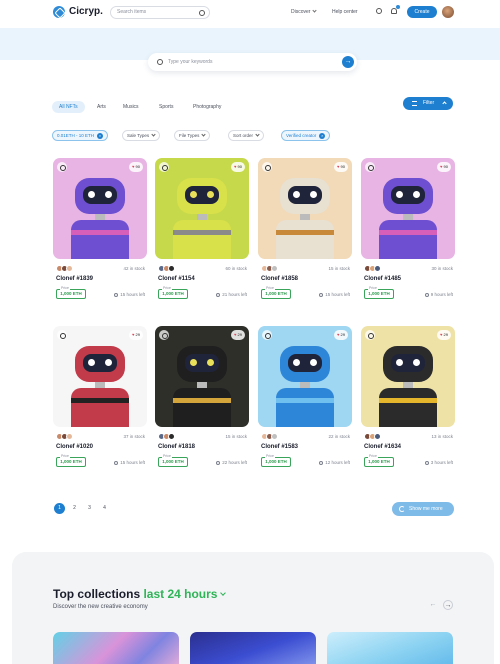 The image size is (500, 664). I want to click on header-search-input: Search items, so click(160, 12).